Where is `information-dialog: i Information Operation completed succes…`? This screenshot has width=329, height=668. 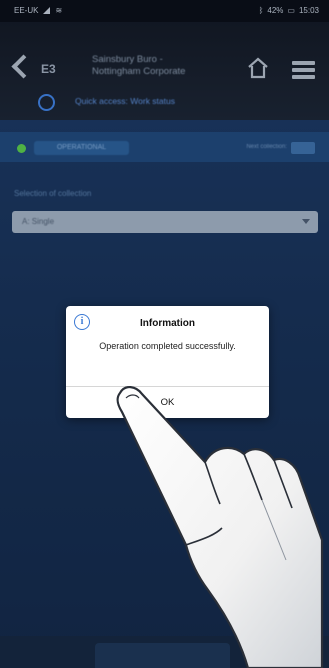 information-dialog: i Information Operation completed succes… is located at coordinates (167, 362).